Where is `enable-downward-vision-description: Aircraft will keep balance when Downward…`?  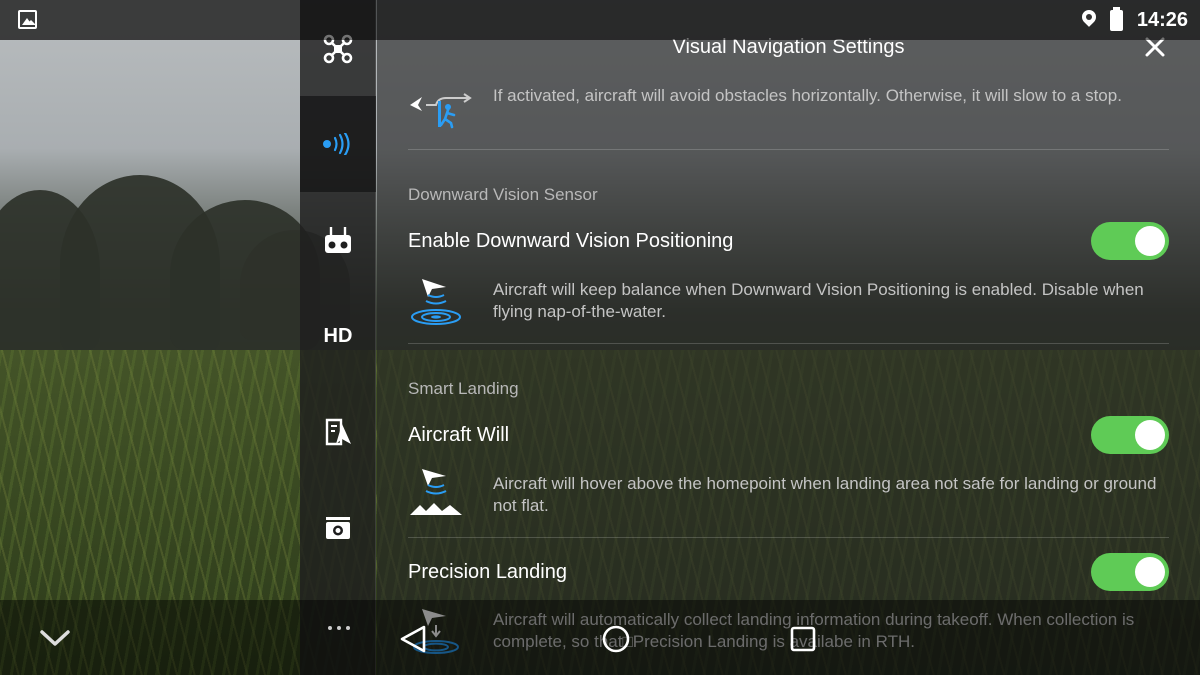
enable-downward-vision-description: Aircraft will keep balance when Downward… is located at coordinates (818, 300).